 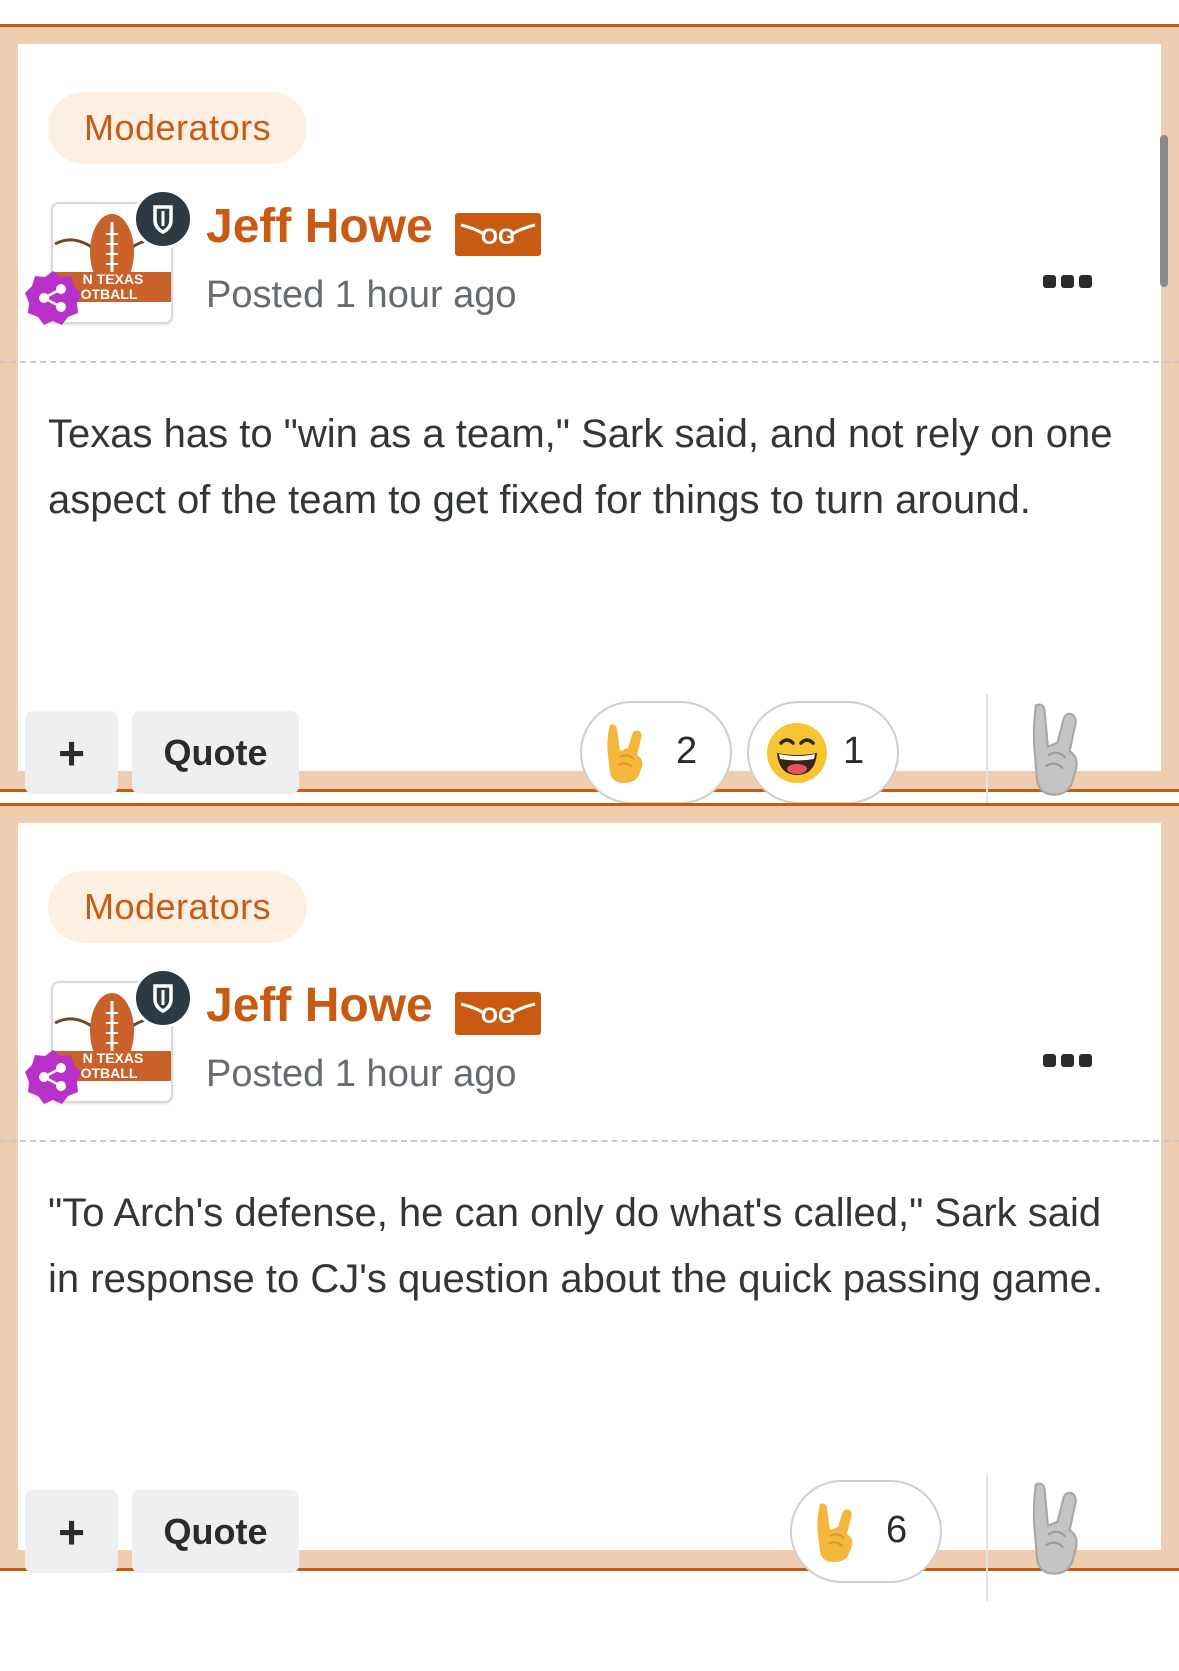 I want to click on reaction-laugh: 1, so click(x=823, y=752).